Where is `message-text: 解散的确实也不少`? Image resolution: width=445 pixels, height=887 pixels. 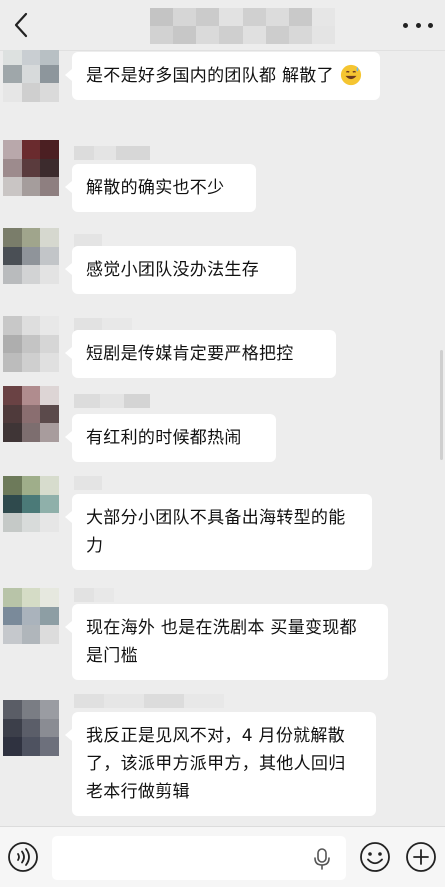
message-text: 解散的确实也不少 is located at coordinates (155, 188).